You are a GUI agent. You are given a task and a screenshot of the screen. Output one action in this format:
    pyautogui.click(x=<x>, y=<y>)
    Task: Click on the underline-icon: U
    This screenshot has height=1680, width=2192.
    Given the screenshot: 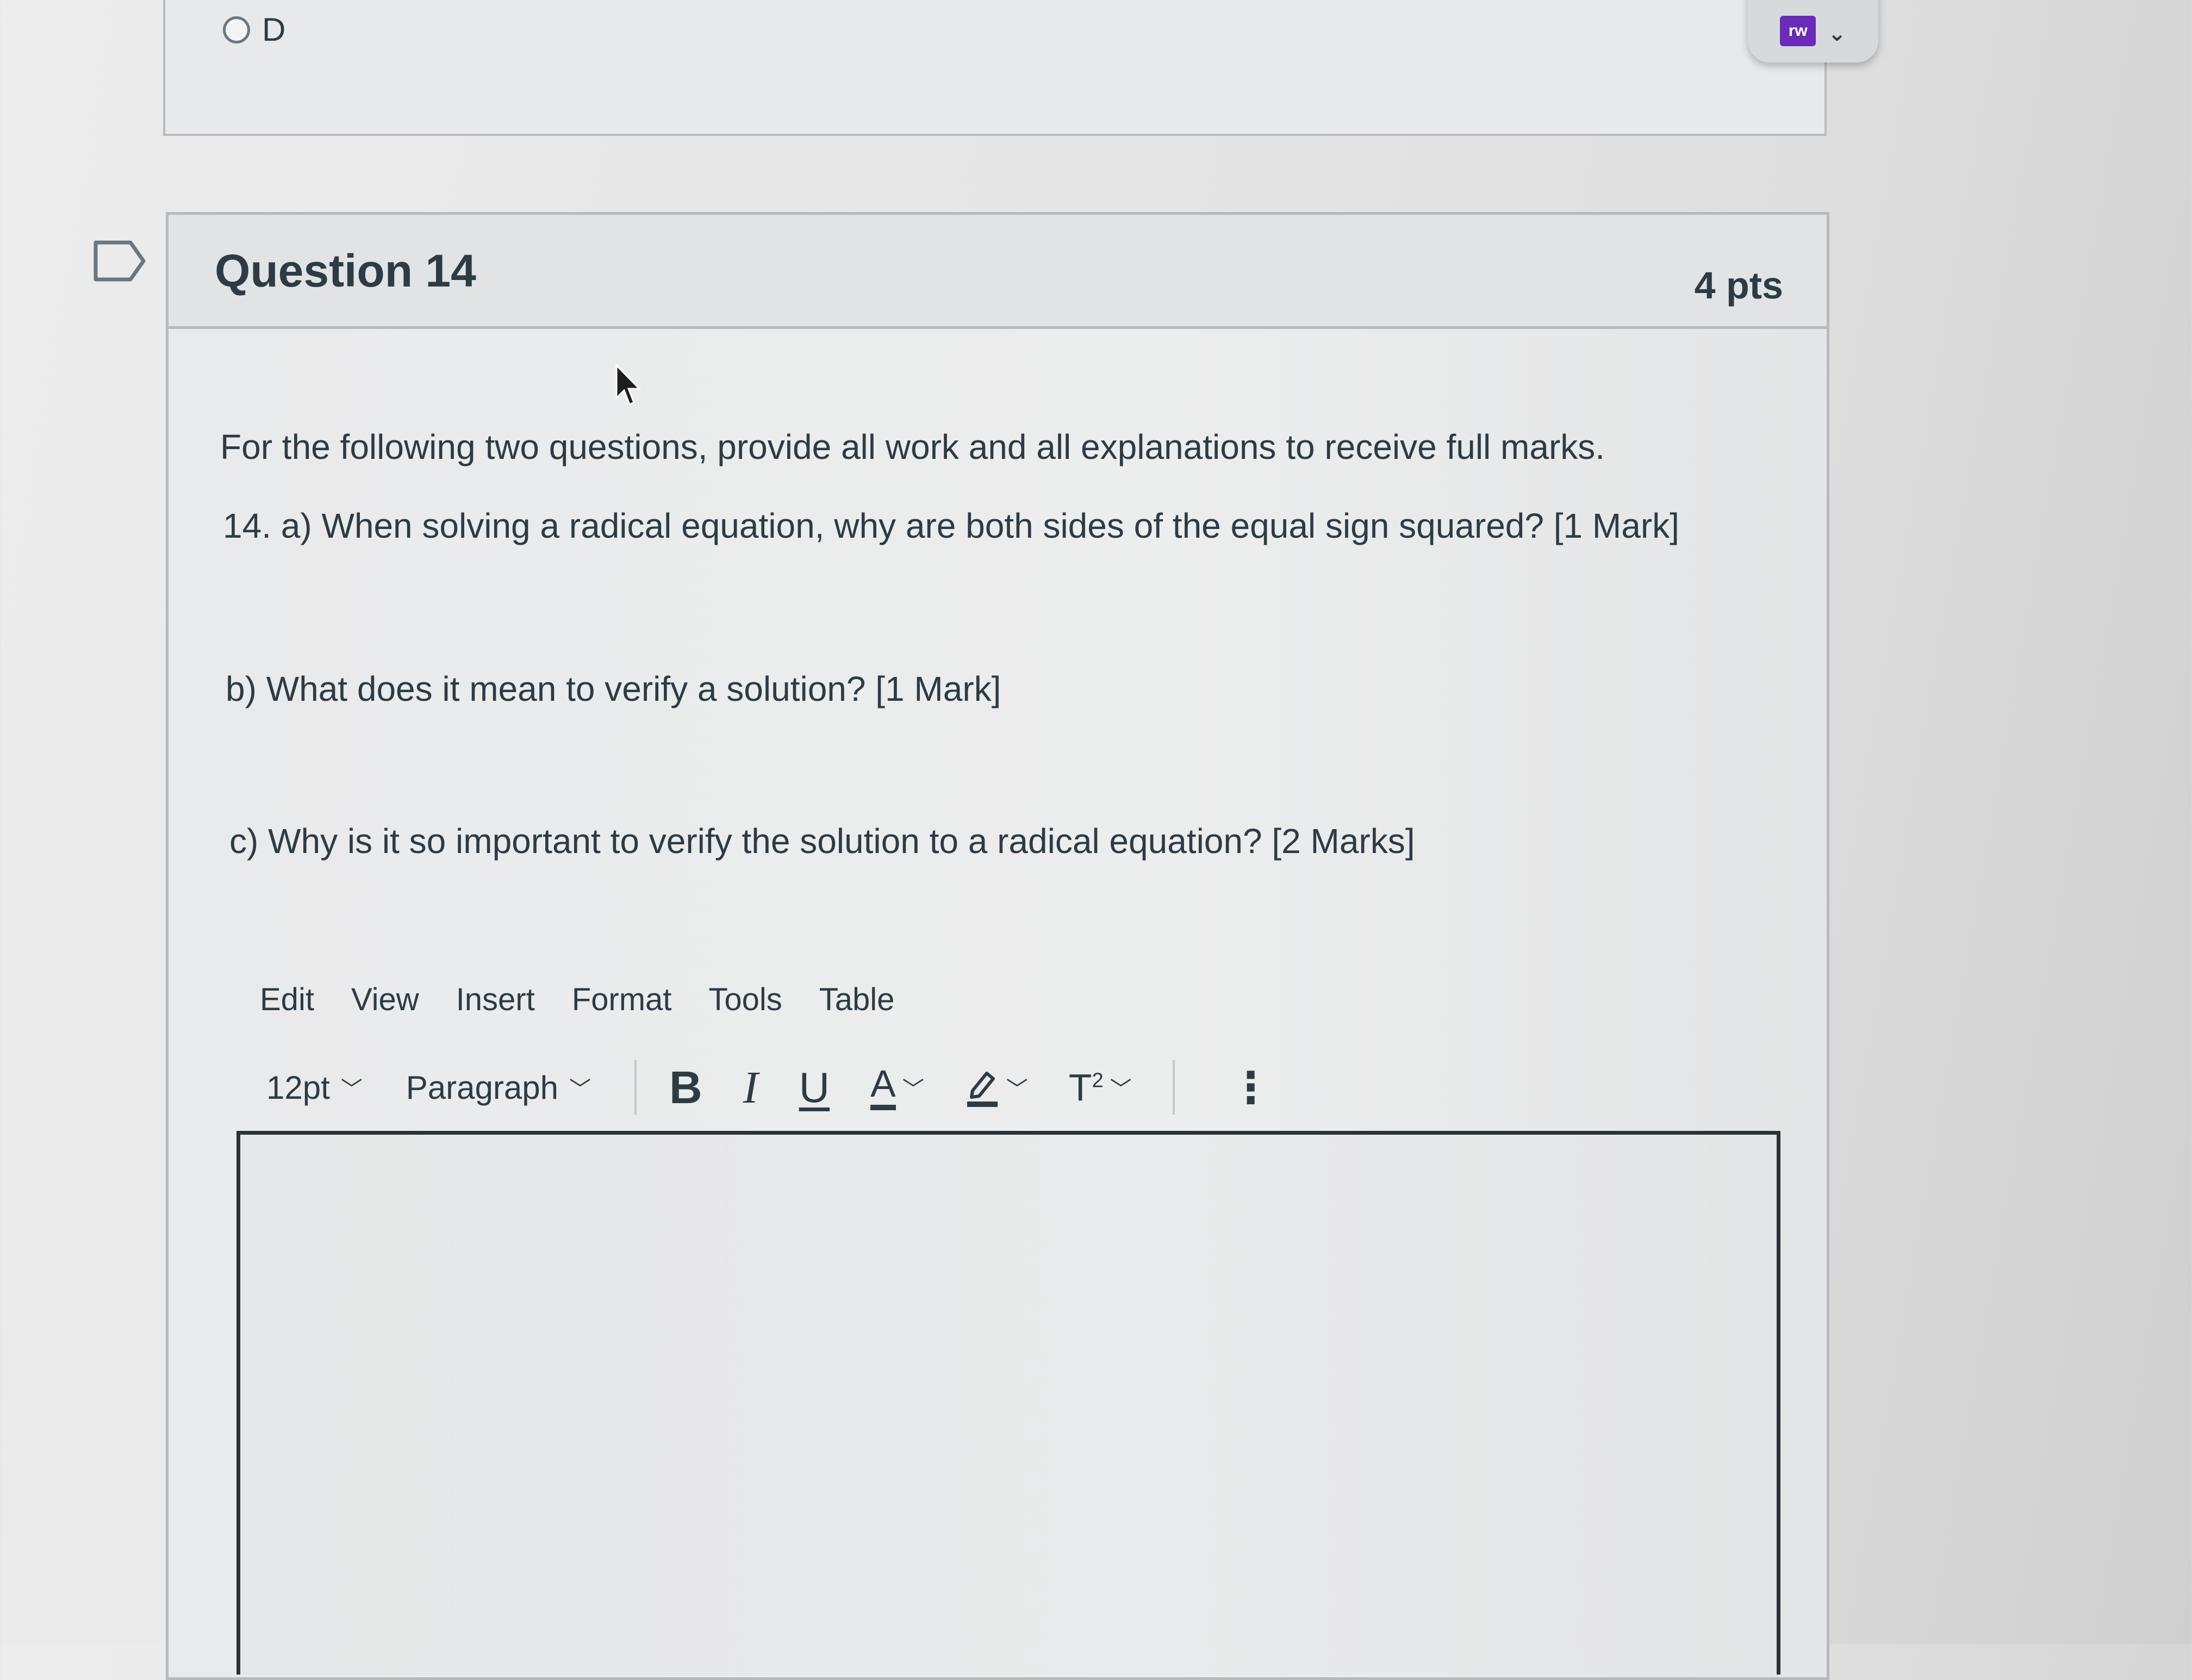 What is the action you would take?
    pyautogui.click(x=814, y=1087)
    